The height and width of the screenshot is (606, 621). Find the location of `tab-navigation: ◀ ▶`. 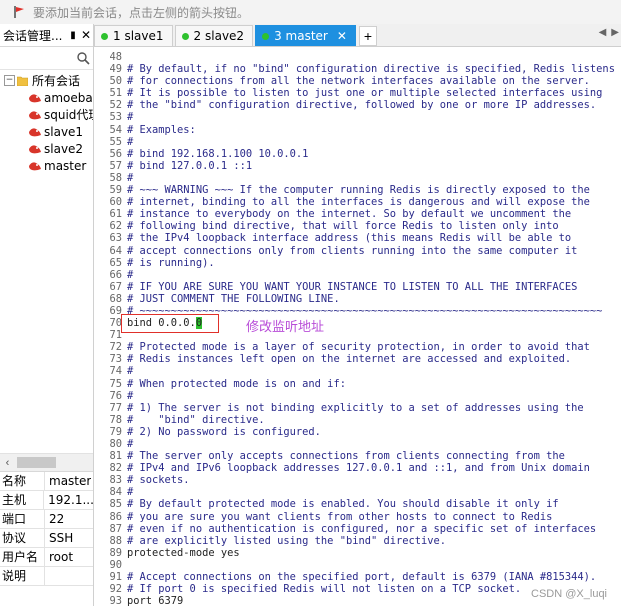

tab-navigation: ◀ ▶ is located at coordinates (609, 32).